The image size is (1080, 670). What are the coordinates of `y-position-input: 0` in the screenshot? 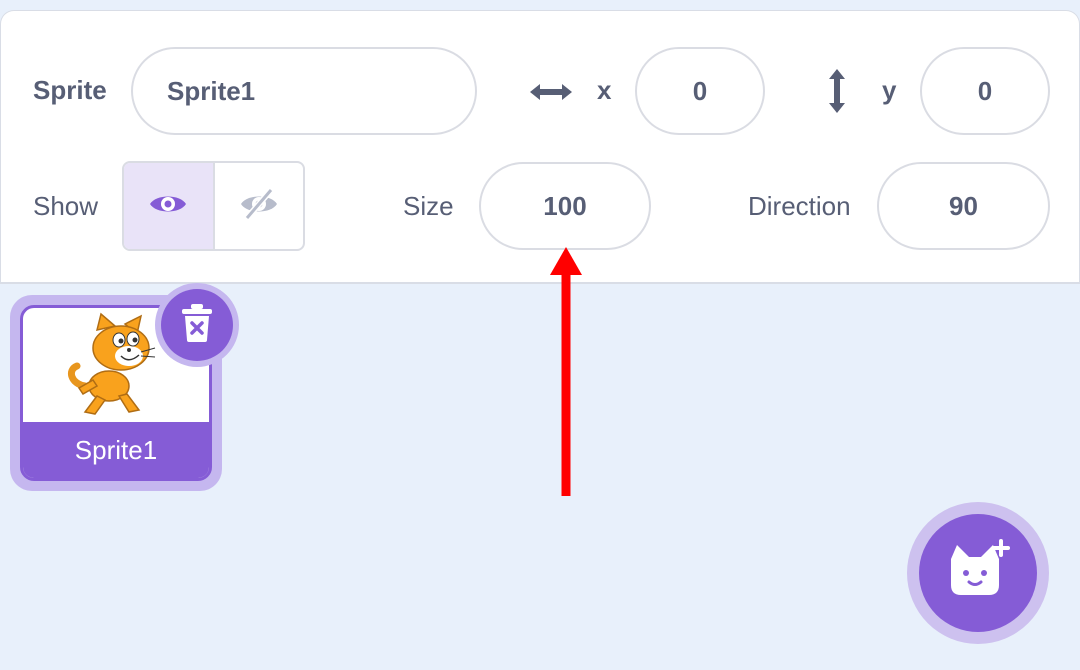 It's located at (985, 91).